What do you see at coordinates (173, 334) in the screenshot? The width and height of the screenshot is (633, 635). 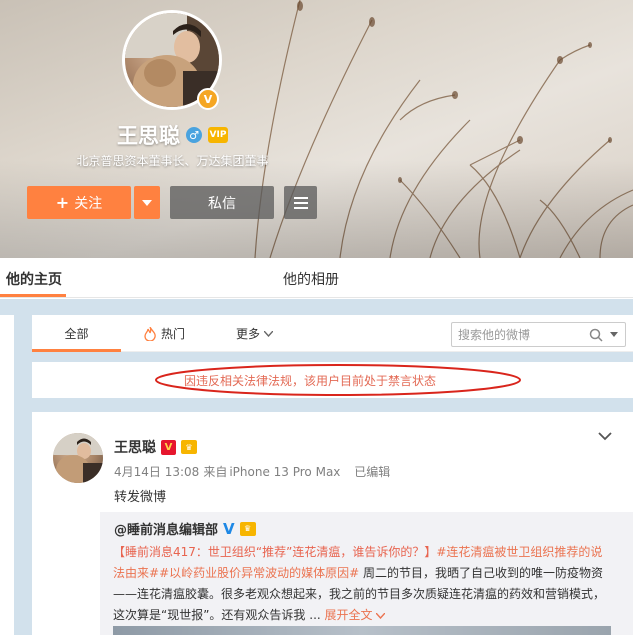 I see `feed-tab-hot-label: 热门` at bounding box center [173, 334].